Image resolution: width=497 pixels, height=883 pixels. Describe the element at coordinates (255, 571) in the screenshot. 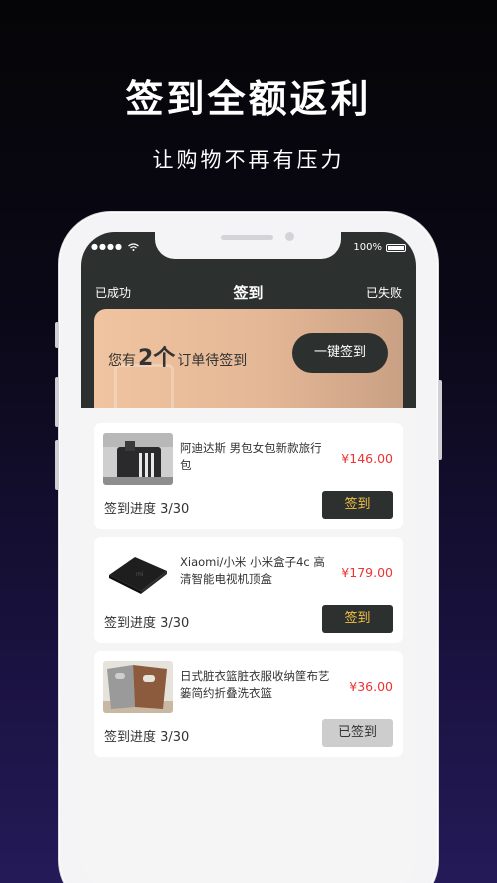

I see `product-name: Xiaomi/小米 小米盒子4c 高清智能电视机顶盒` at that location.